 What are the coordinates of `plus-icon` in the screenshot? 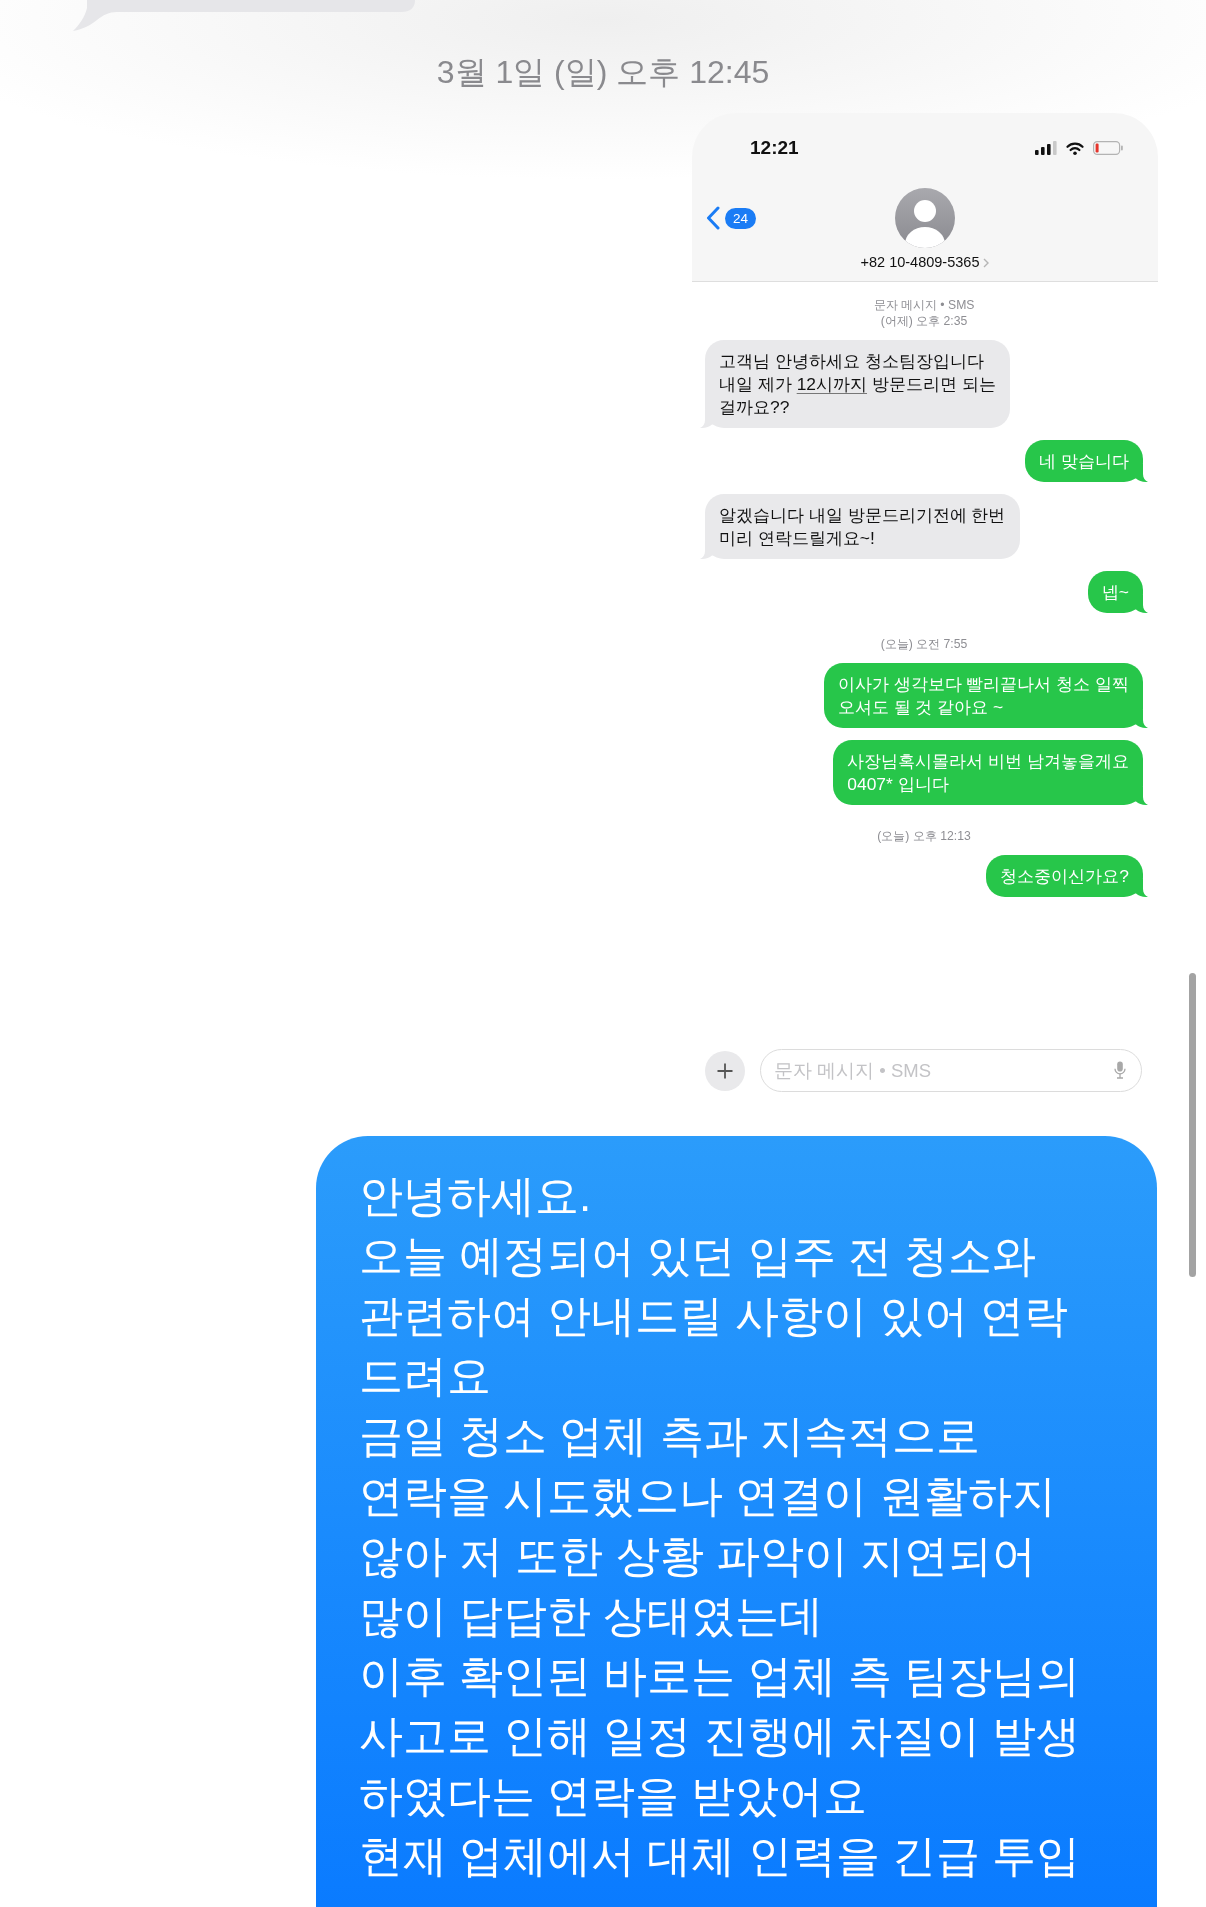 It's located at (725, 1070).